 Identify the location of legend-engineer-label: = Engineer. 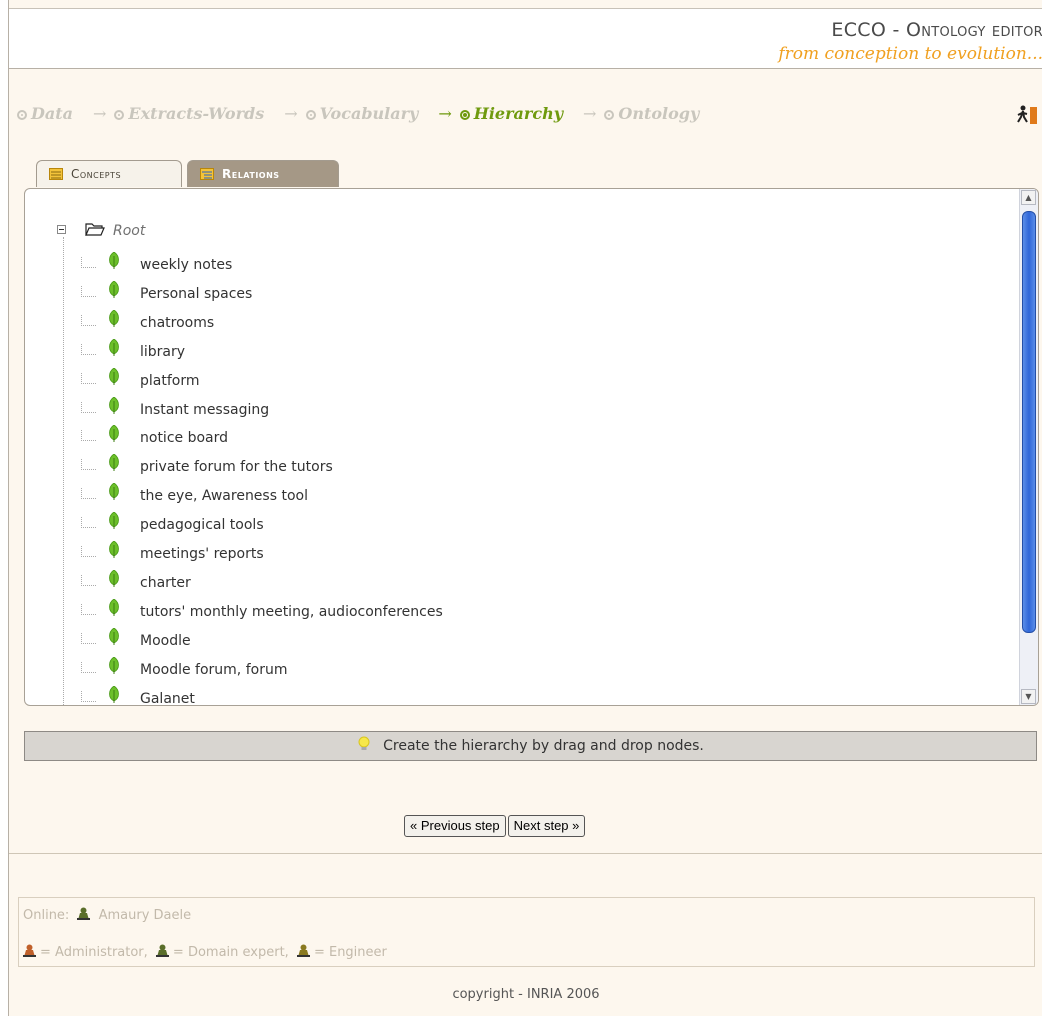
(350, 952).